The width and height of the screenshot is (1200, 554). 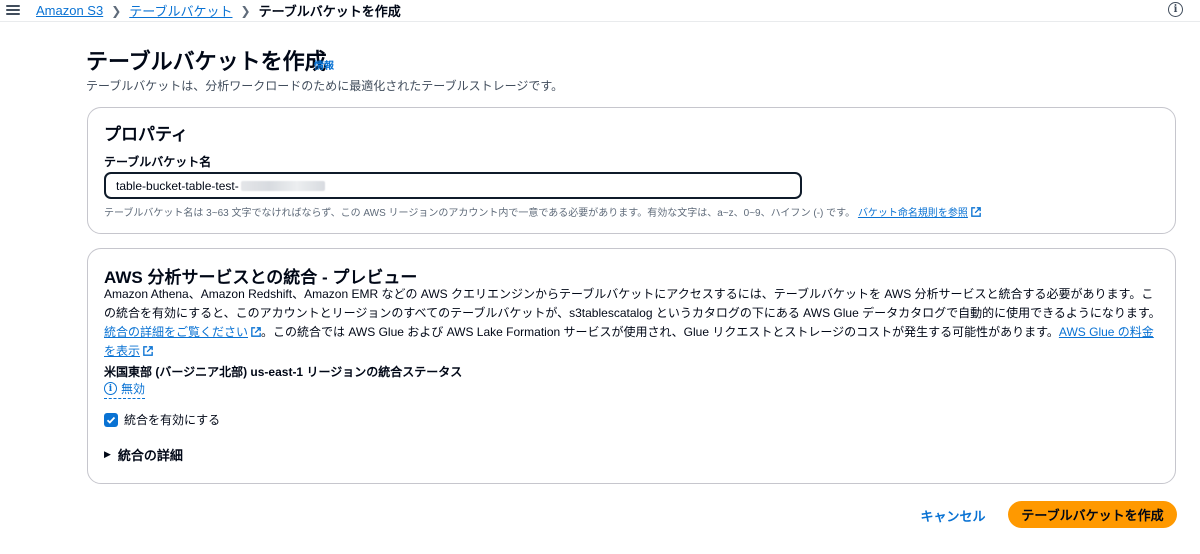 What do you see at coordinates (600, 11) in the screenshot?
I see `top-navigation-bar: Amazon S3 ❯ テーブルバケット ❯ テーブルバケットを作成 i` at bounding box center [600, 11].